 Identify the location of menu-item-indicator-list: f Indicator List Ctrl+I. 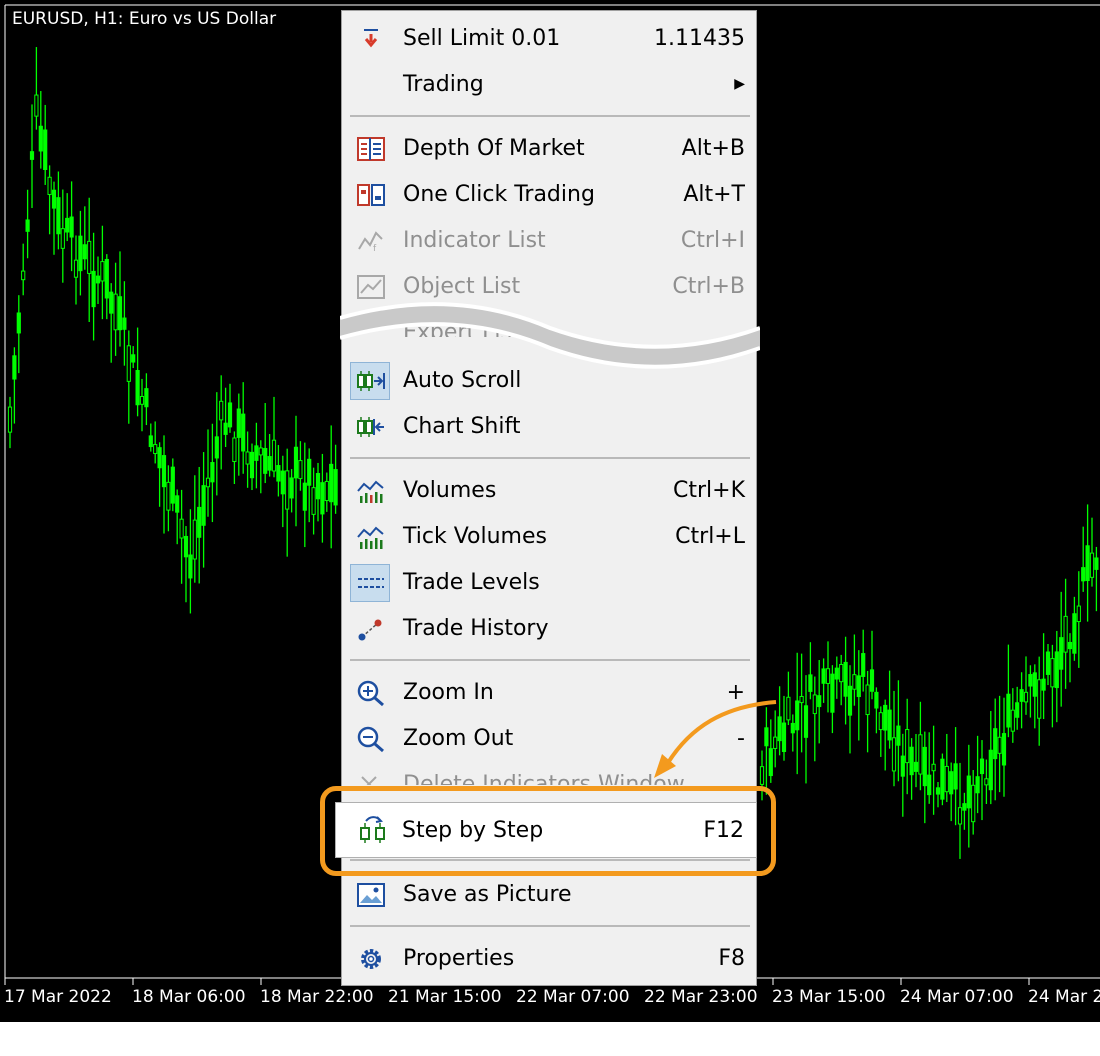
(549, 241).